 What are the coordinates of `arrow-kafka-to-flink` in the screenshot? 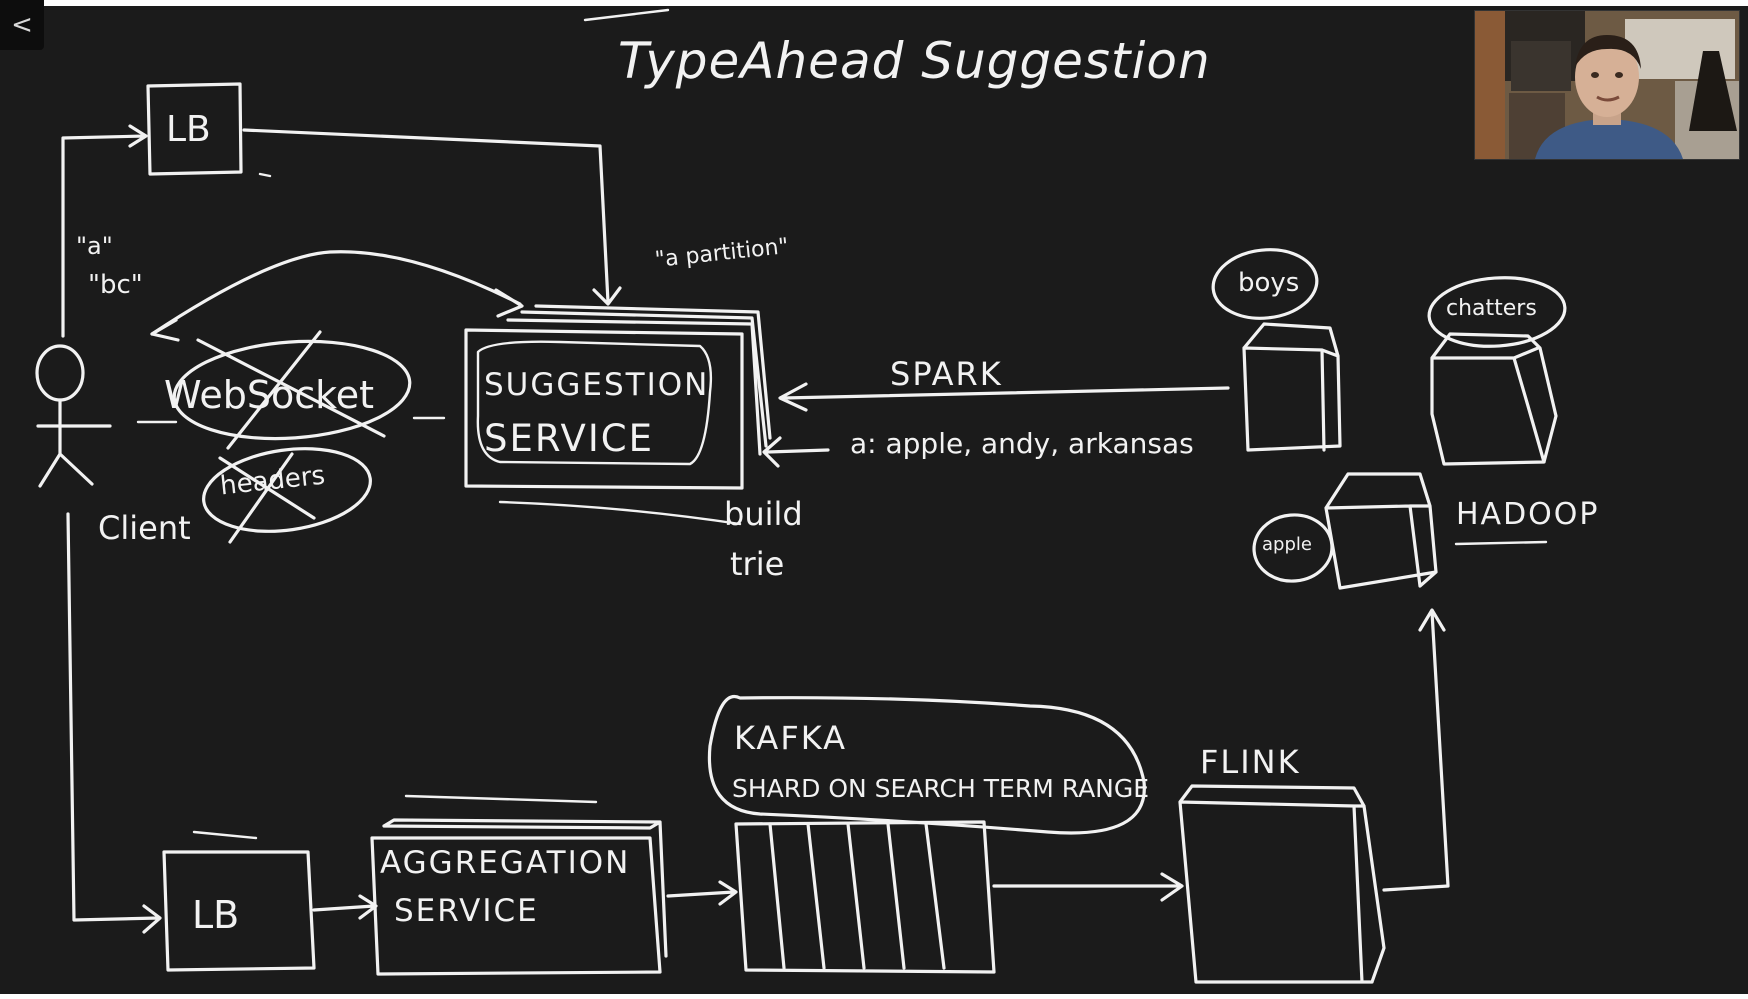 It's located at (1088, 887).